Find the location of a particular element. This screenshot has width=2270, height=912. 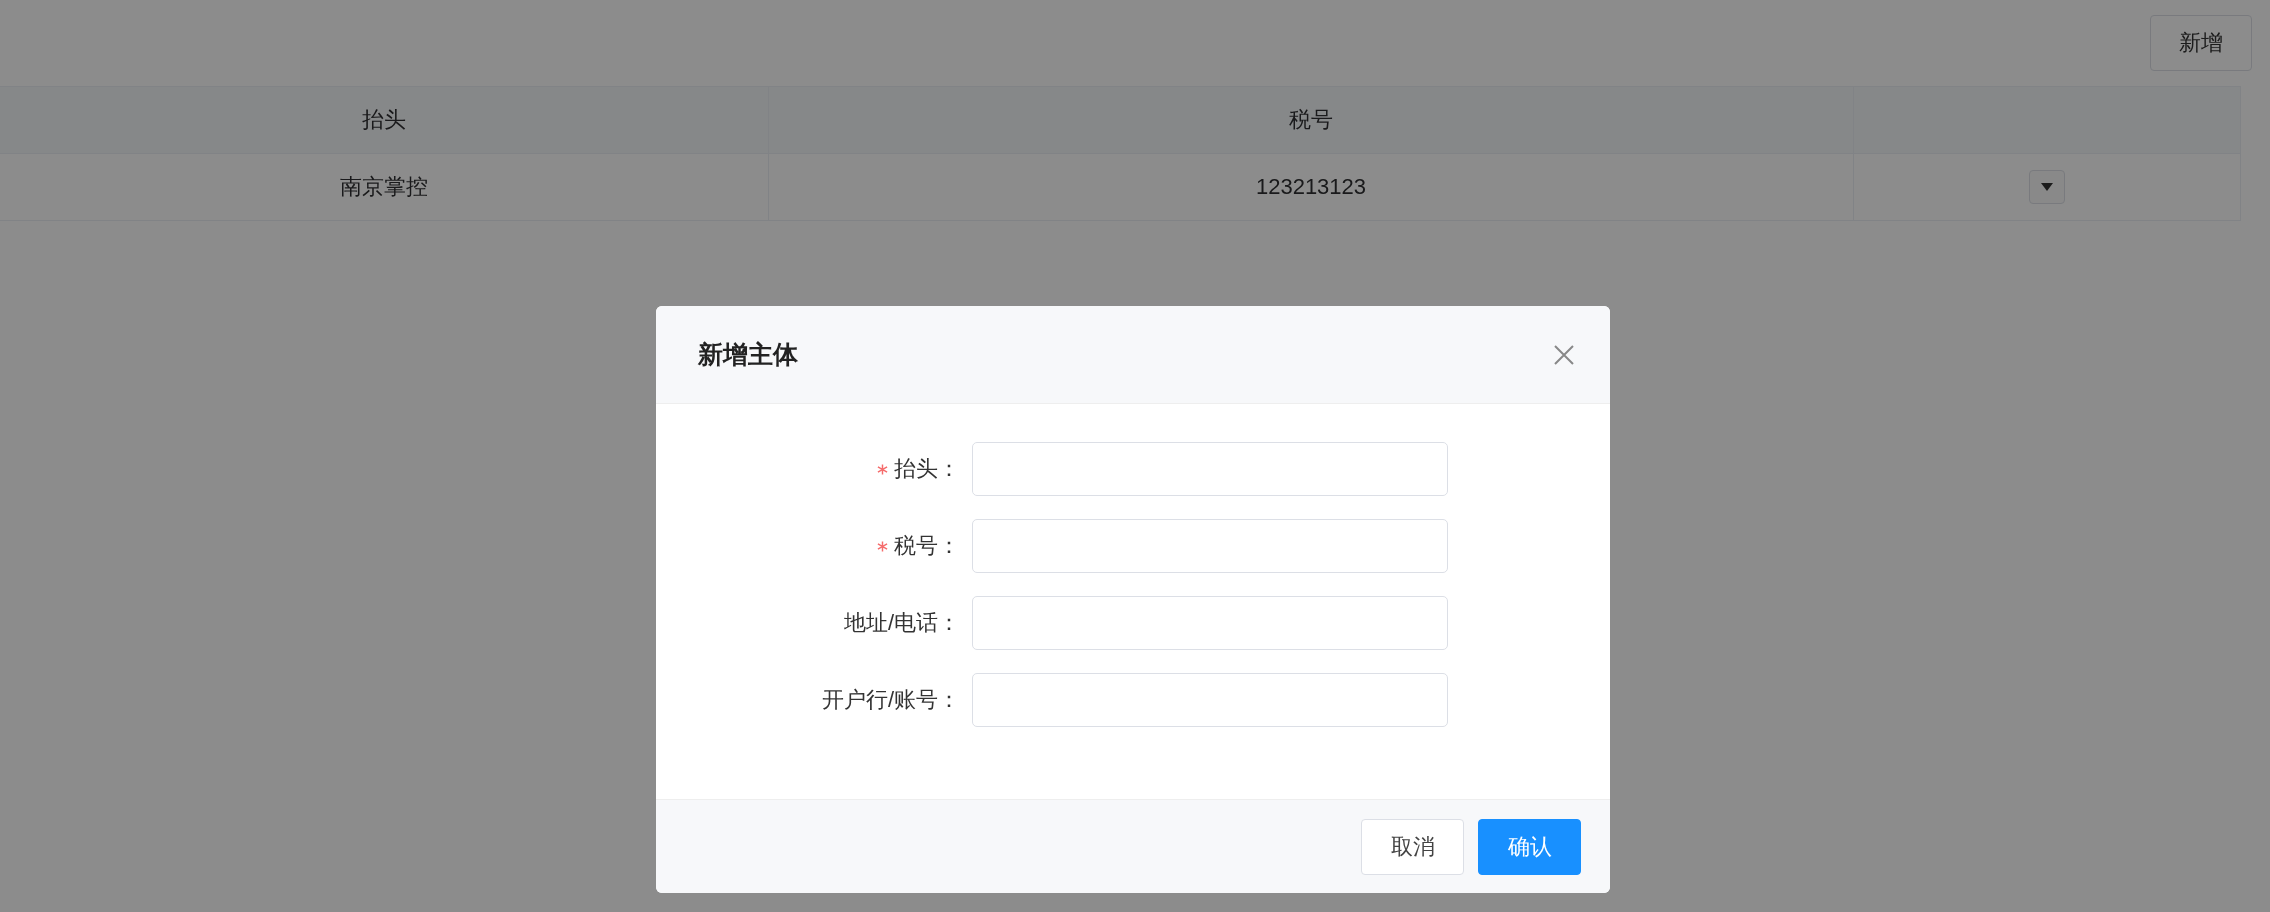

table-cell: 南京掌控 is located at coordinates (384, 187).